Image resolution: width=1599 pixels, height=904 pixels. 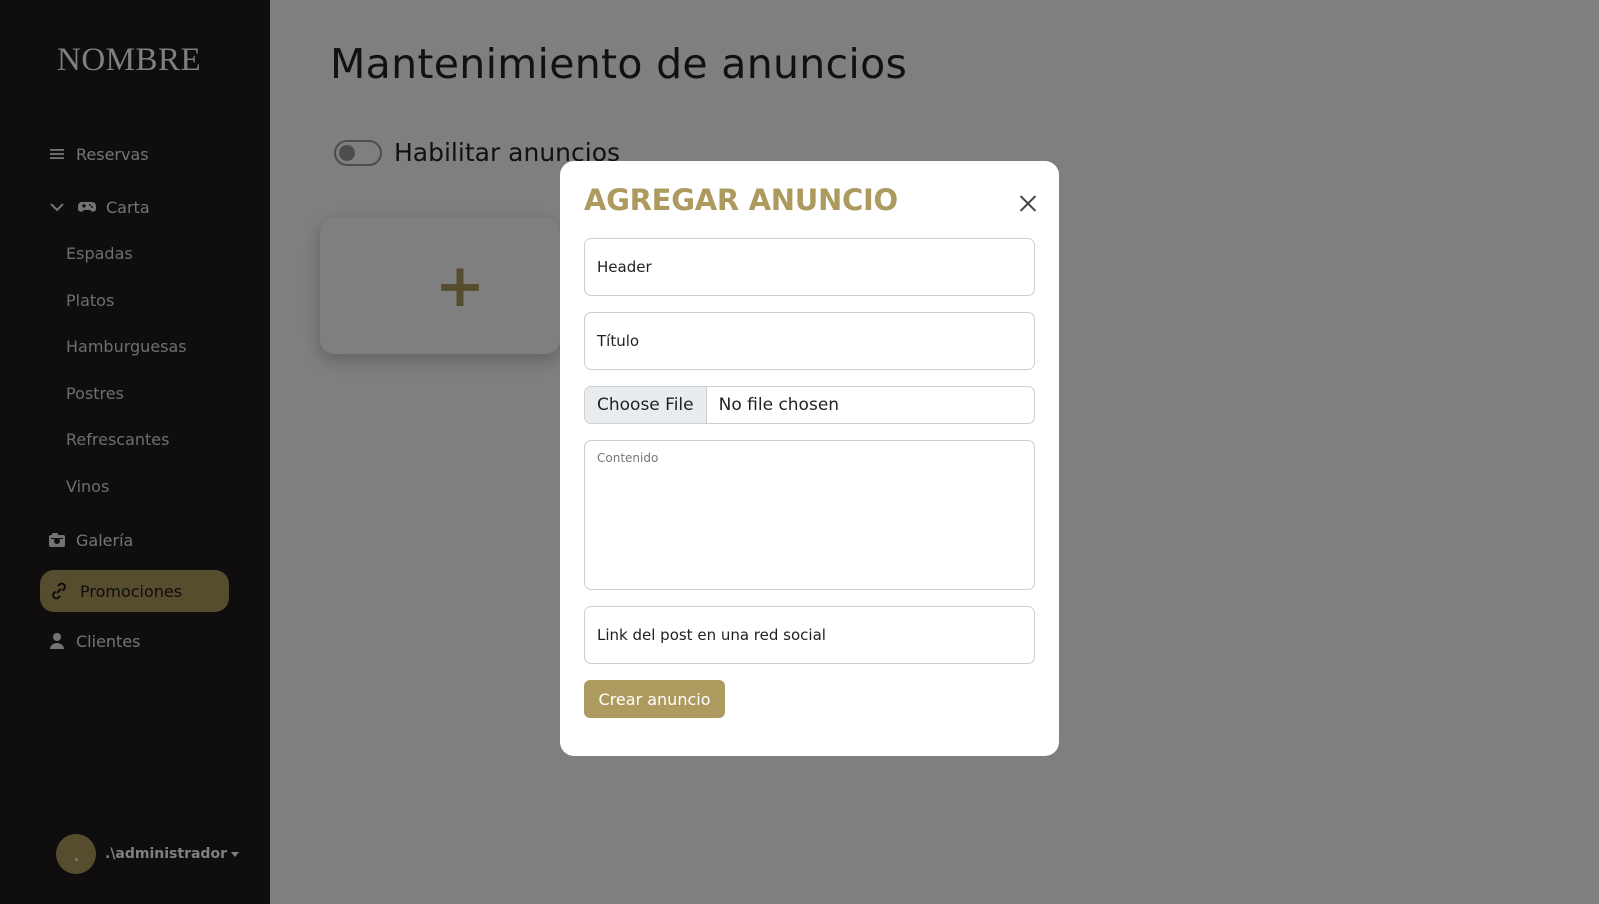 I want to click on contenido-textarea: Contenido, so click(x=809, y=515).